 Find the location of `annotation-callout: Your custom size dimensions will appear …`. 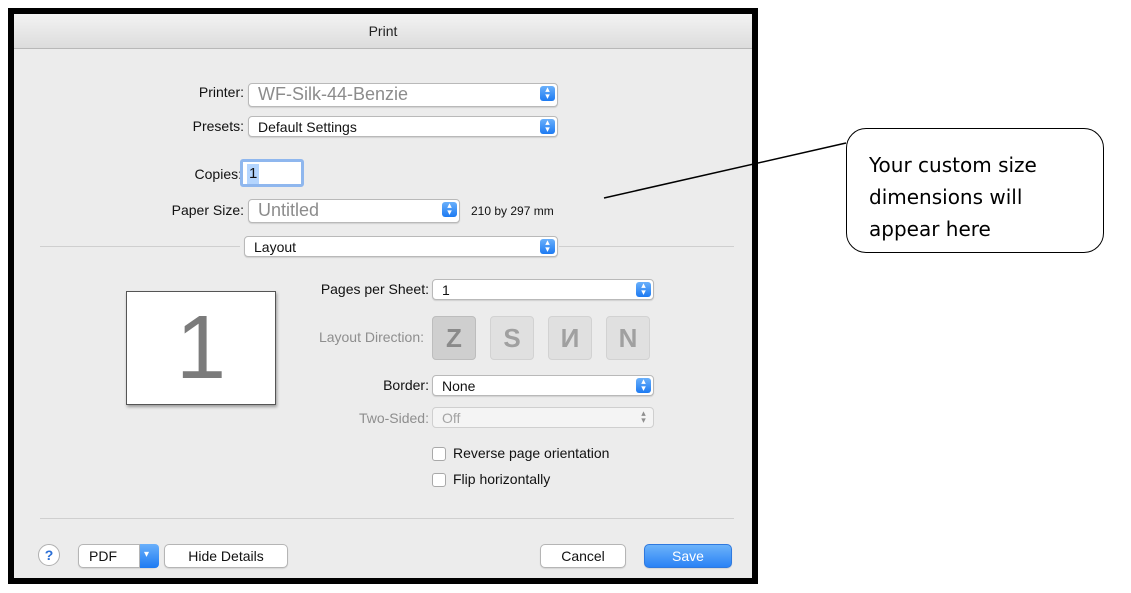

annotation-callout: Your custom size dimensions will appear … is located at coordinates (975, 190).